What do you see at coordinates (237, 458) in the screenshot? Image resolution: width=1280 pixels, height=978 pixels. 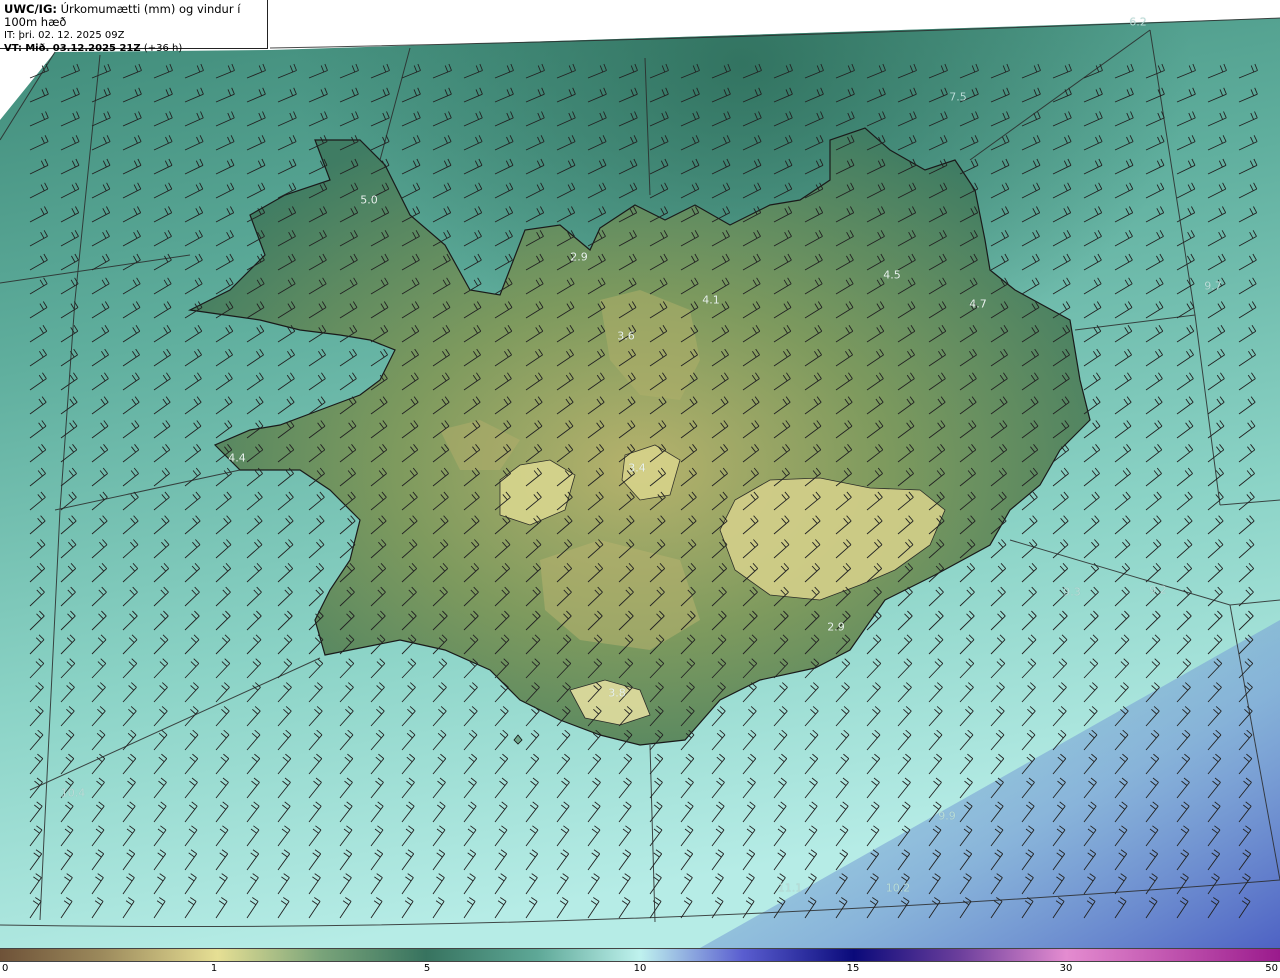 I see `map-value-label: 4.4` at bounding box center [237, 458].